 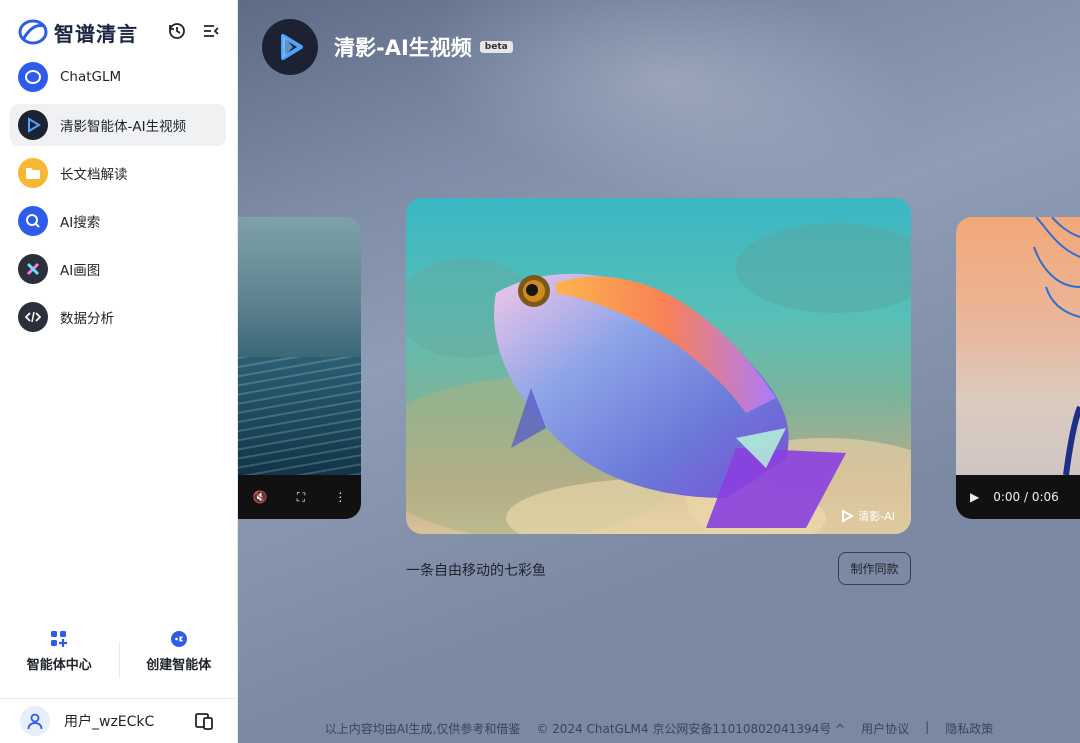 I want to click on zhipu-logo-icon, so click(x=33, y=32).